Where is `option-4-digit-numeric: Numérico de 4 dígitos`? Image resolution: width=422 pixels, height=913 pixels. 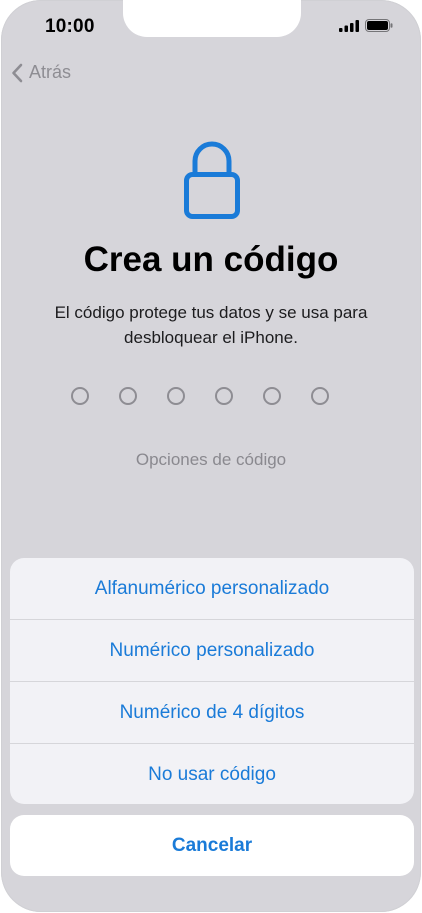
option-4-digit-numeric: Numérico de 4 dígitos is located at coordinates (212, 713).